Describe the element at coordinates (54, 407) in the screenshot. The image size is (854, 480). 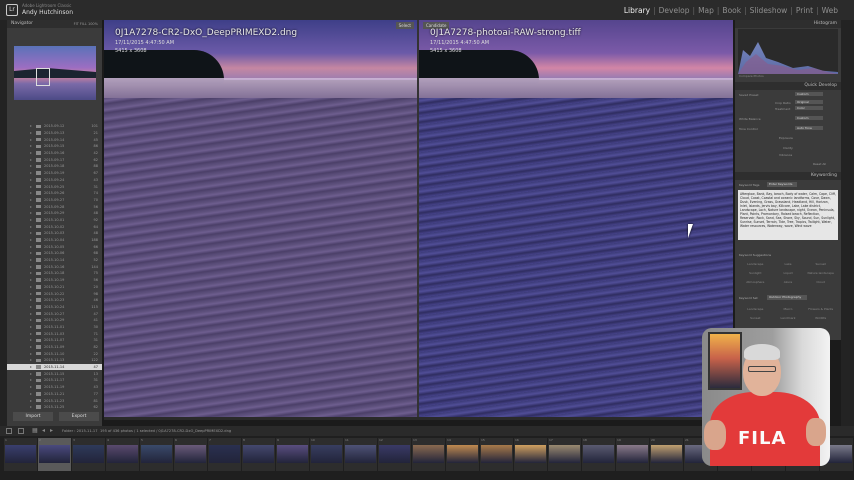
I see `folder-row: 2015-11-25 62` at that location.